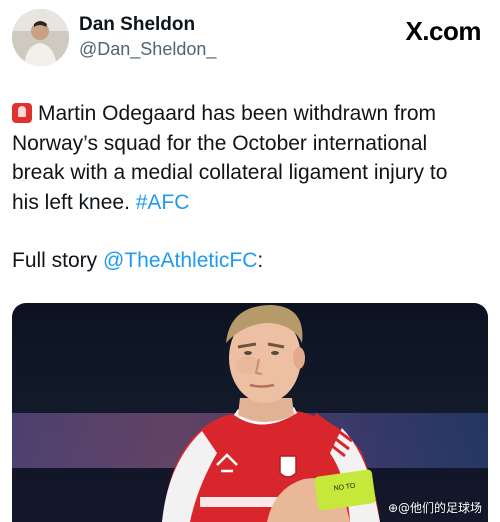 This screenshot has width=500, height=522. I want to click on author-handle: @Dan_Sheldon_, so click(147, 49).